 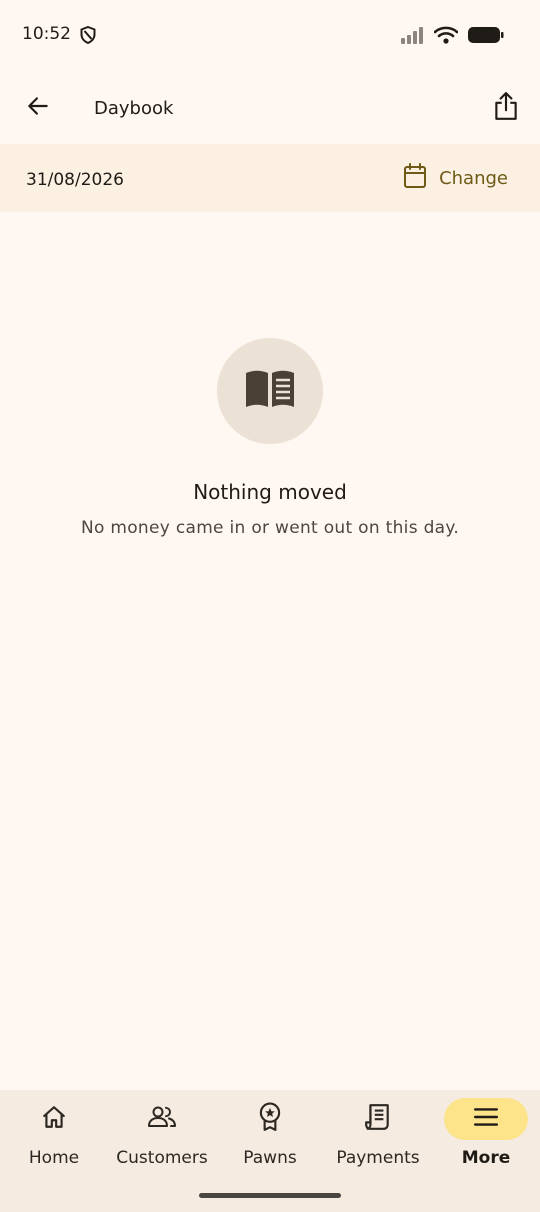 I want to click on shield-icon, so click(x=88, y=36).